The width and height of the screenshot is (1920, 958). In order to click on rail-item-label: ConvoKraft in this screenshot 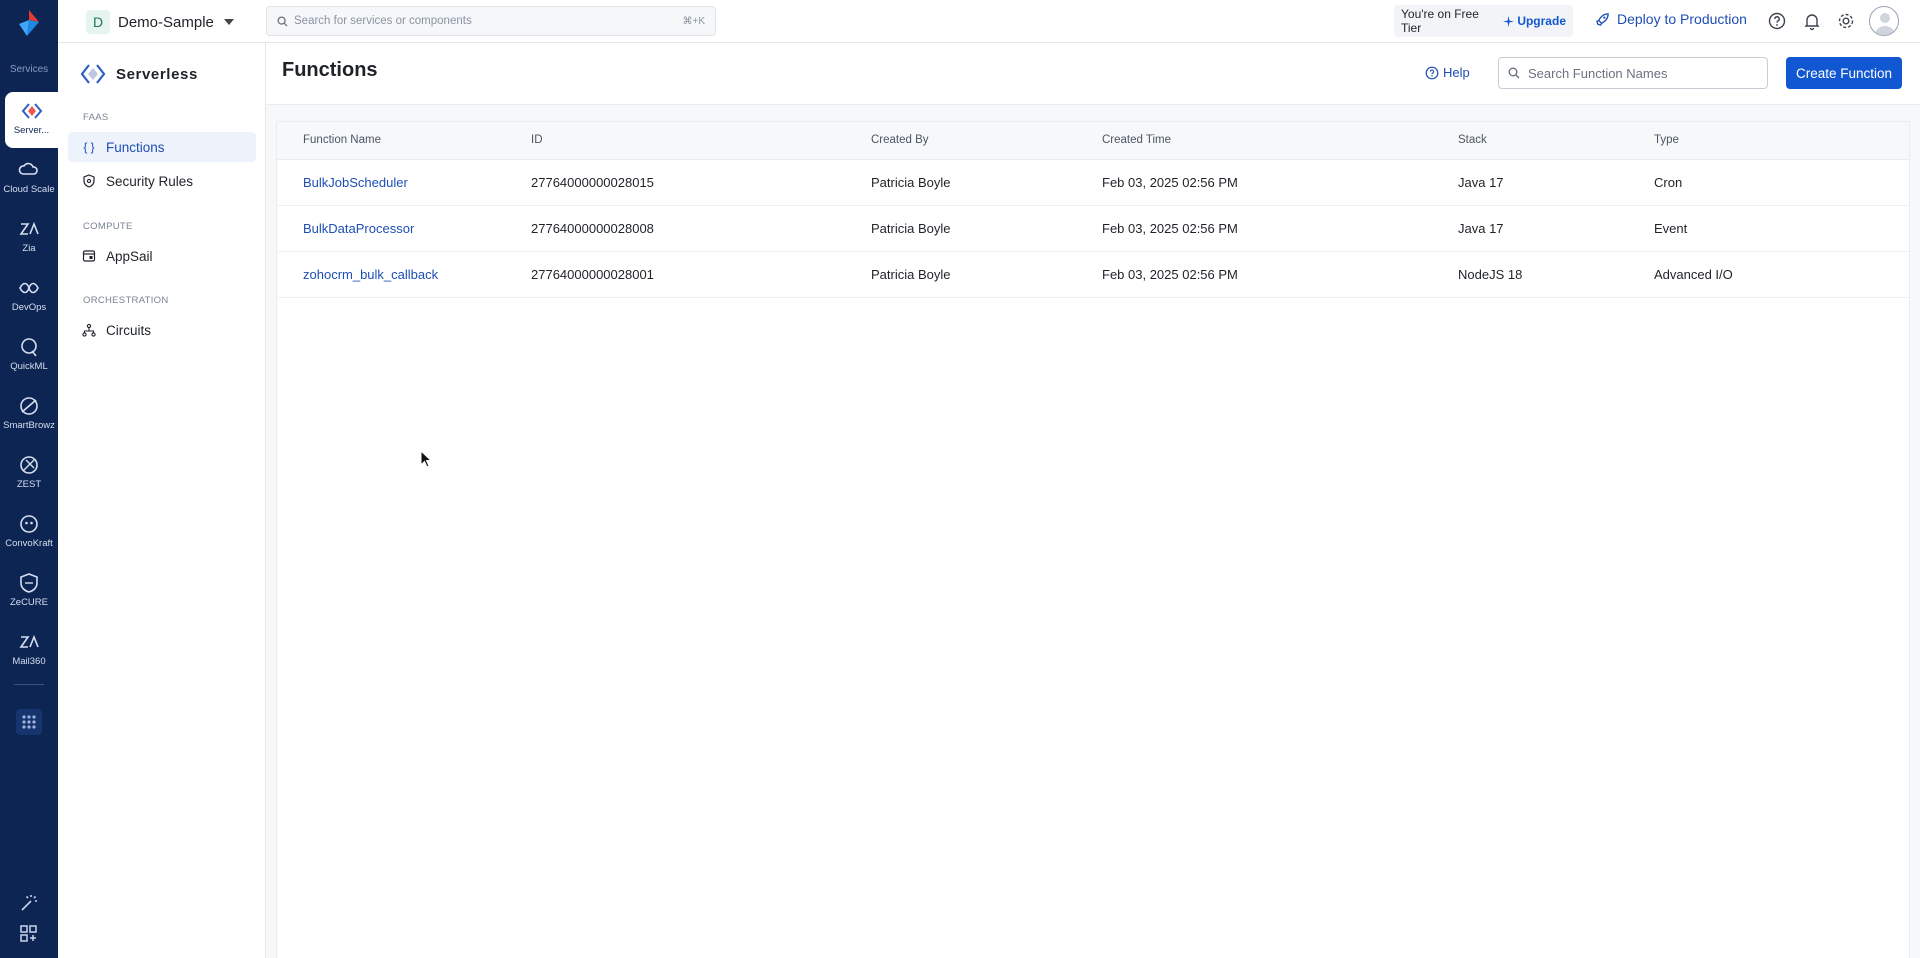, I will do `click(29, 543)`.